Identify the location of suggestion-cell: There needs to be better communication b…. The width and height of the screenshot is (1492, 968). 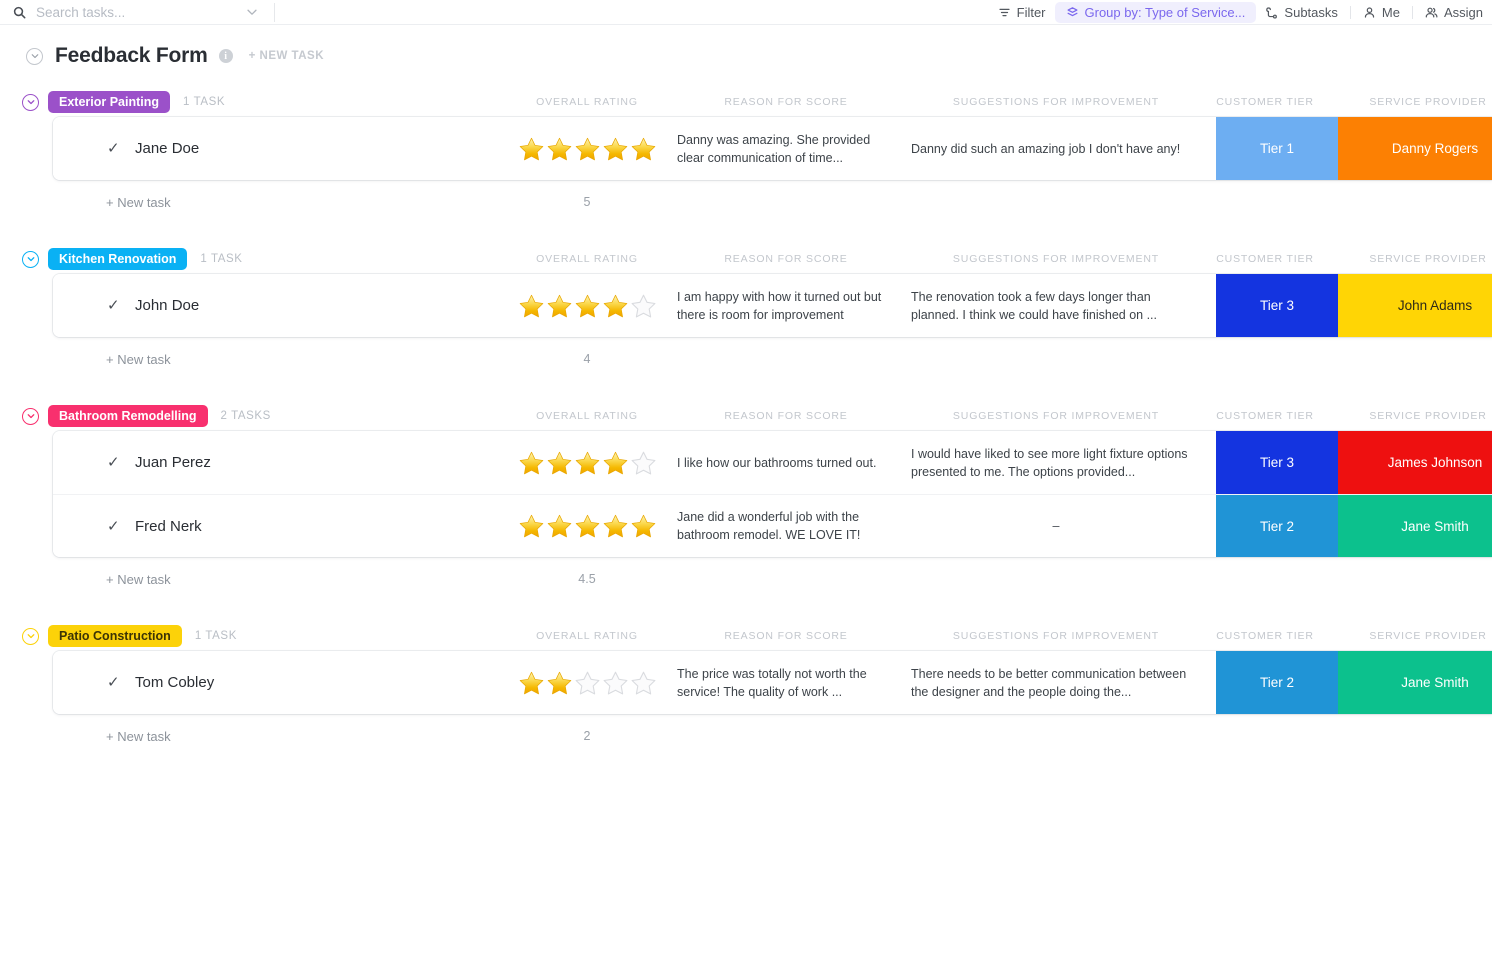
(1056, 682).